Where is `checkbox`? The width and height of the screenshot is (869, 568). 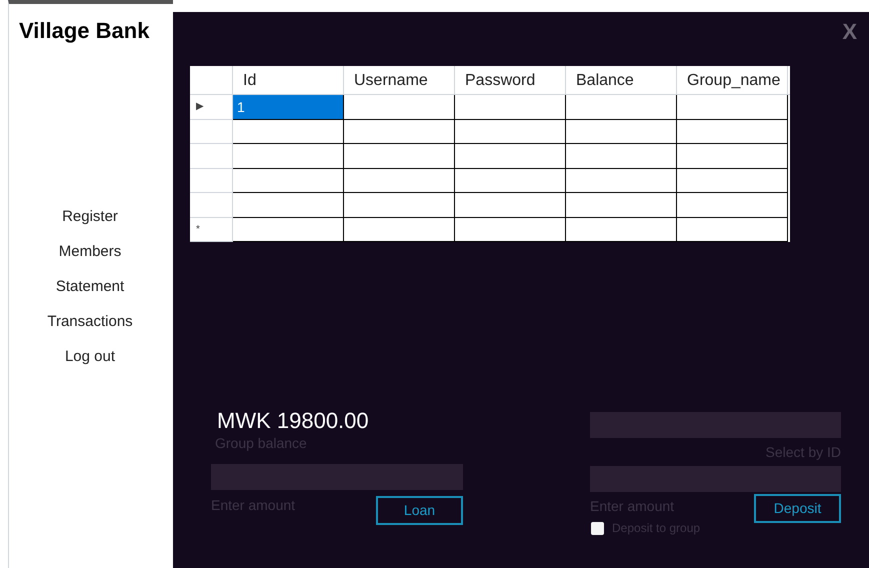 checkbox is located at coordinates (597, 528).